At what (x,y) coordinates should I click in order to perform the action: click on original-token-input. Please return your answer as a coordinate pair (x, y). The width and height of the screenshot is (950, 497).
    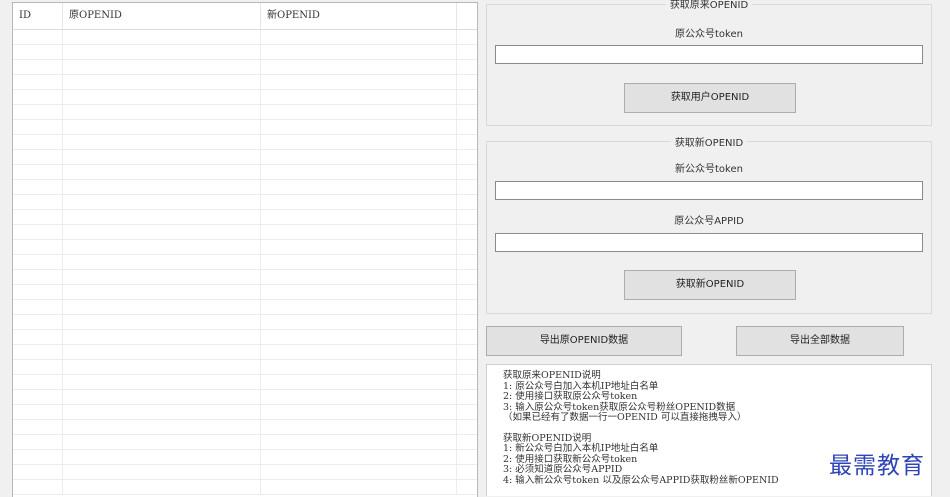
    Looking at the image, I should click on (709, 54).